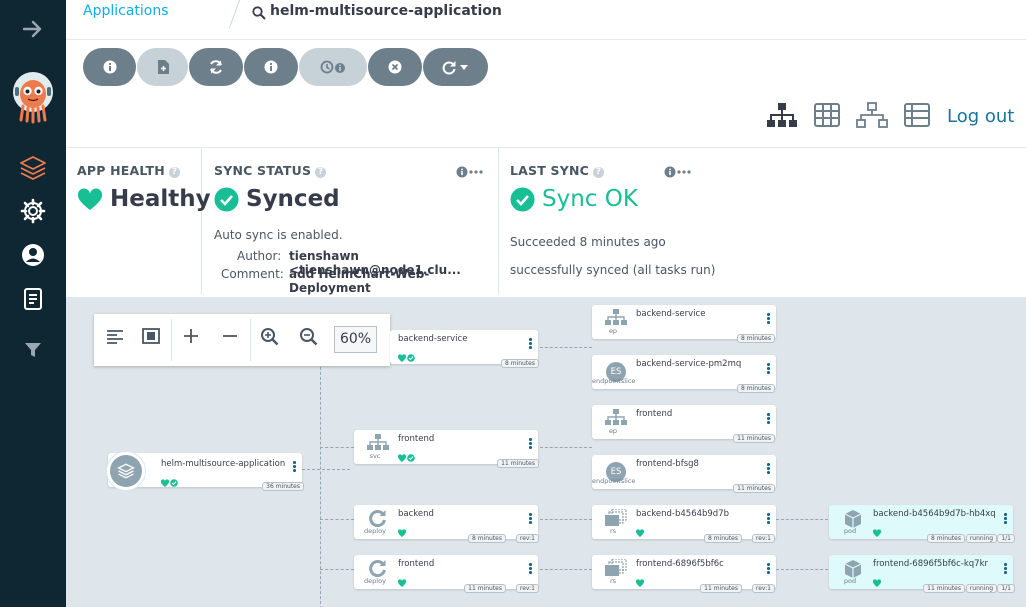 The width and height of the screenshot is (1026, 607). I want to click on settings-nav-icon, so click(33, 211).